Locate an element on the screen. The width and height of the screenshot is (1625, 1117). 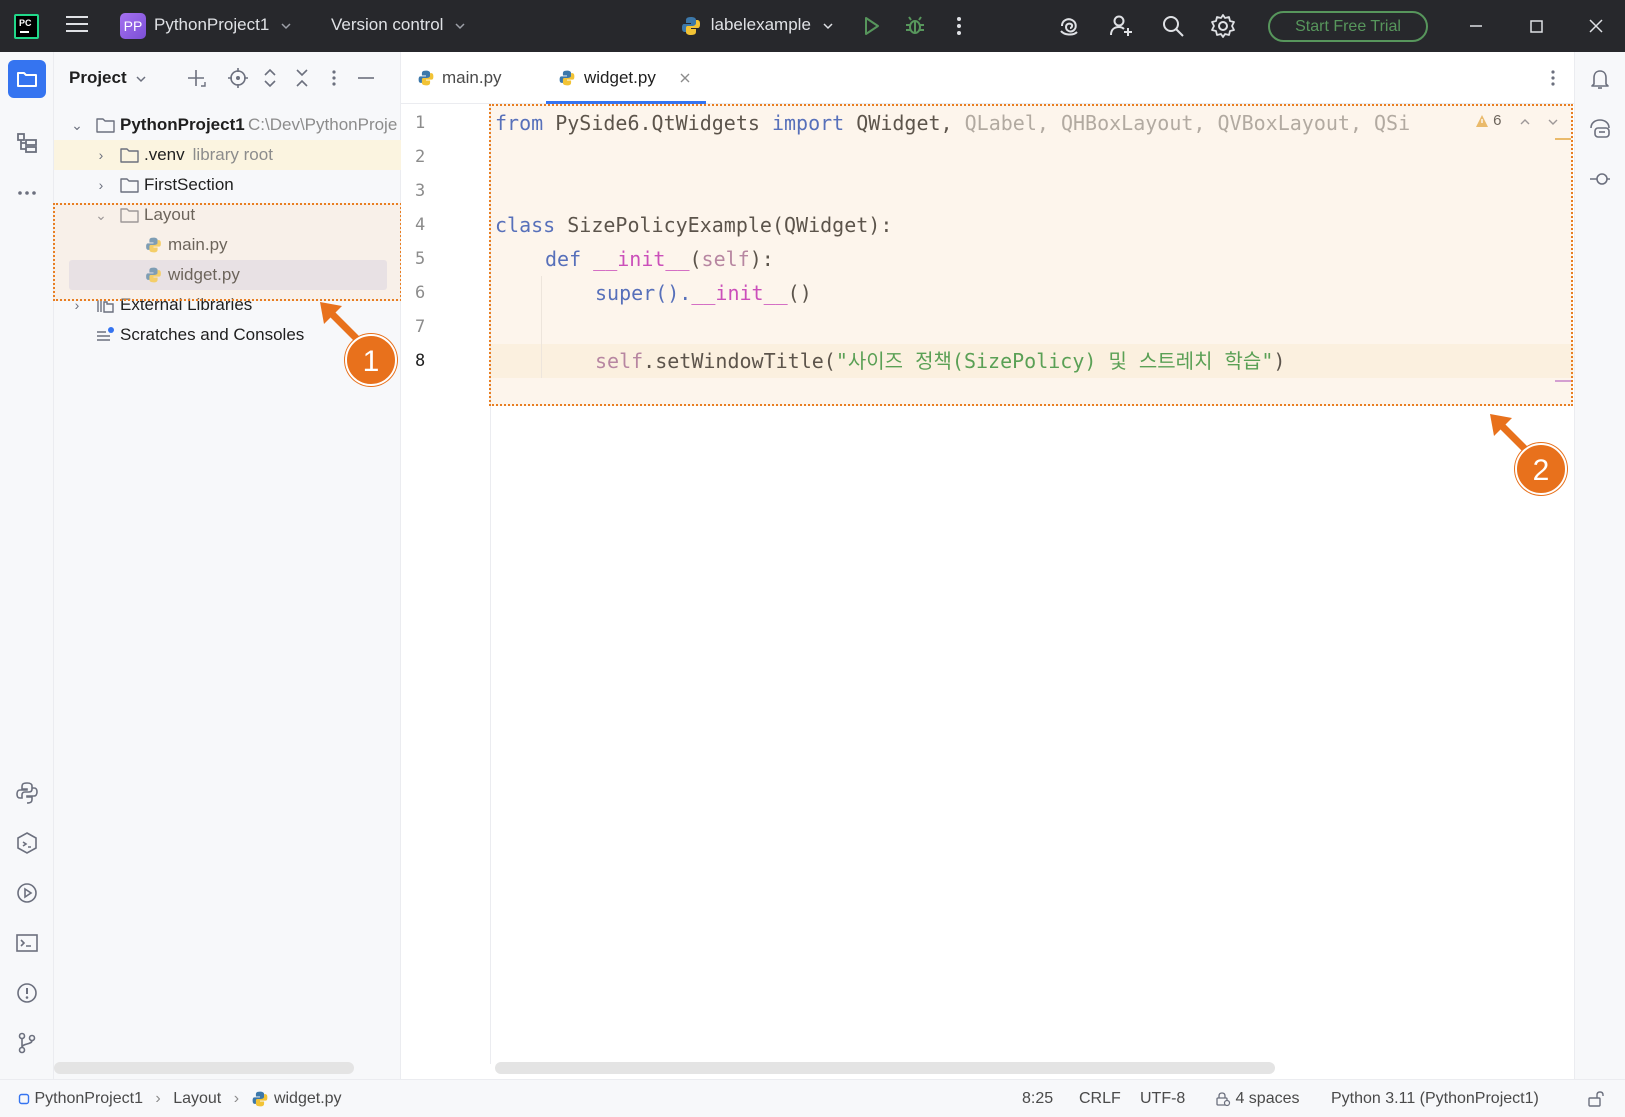
tree-item-venv: › .venv library root is located at coordinates (227, 155).